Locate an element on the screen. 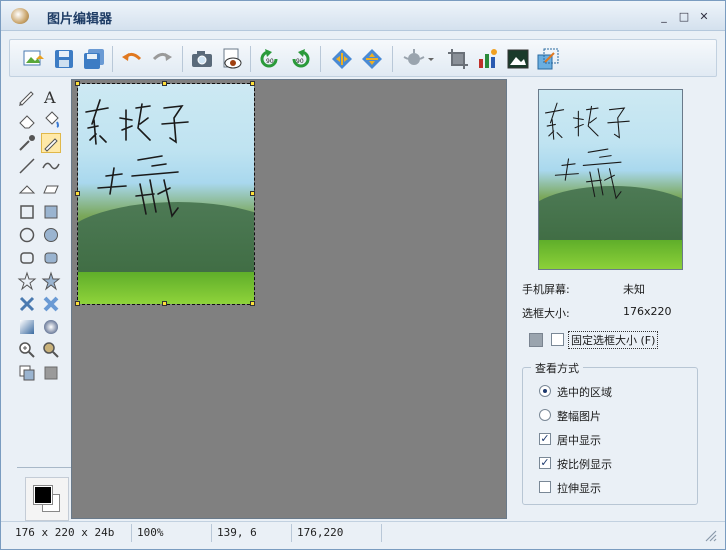 This screenshot has width=726, height=550. foreground-color-swatch is located at coordinates (43, 495).